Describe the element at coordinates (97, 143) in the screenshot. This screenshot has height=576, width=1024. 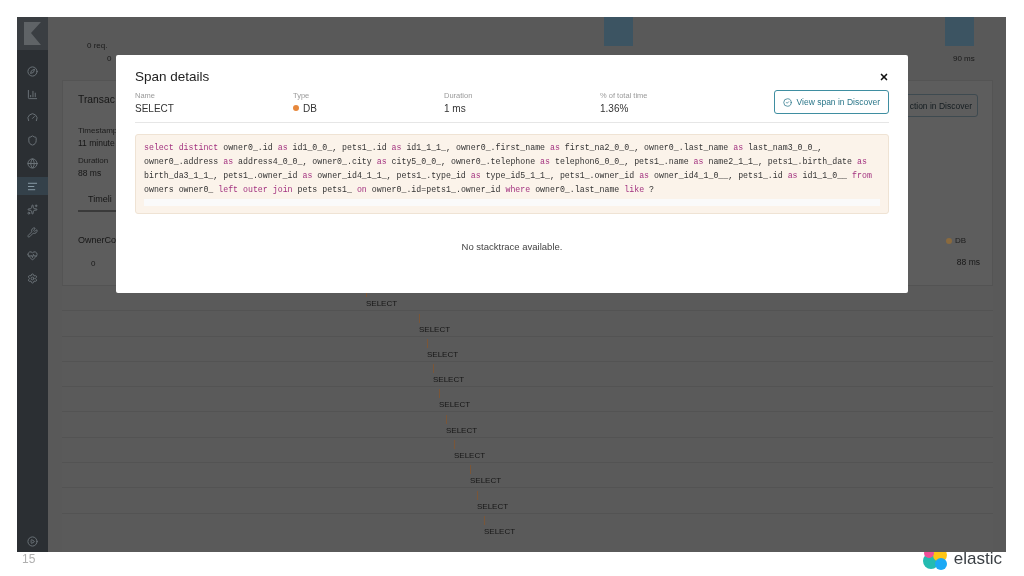
I see `field-value: 11 minute` at that location.